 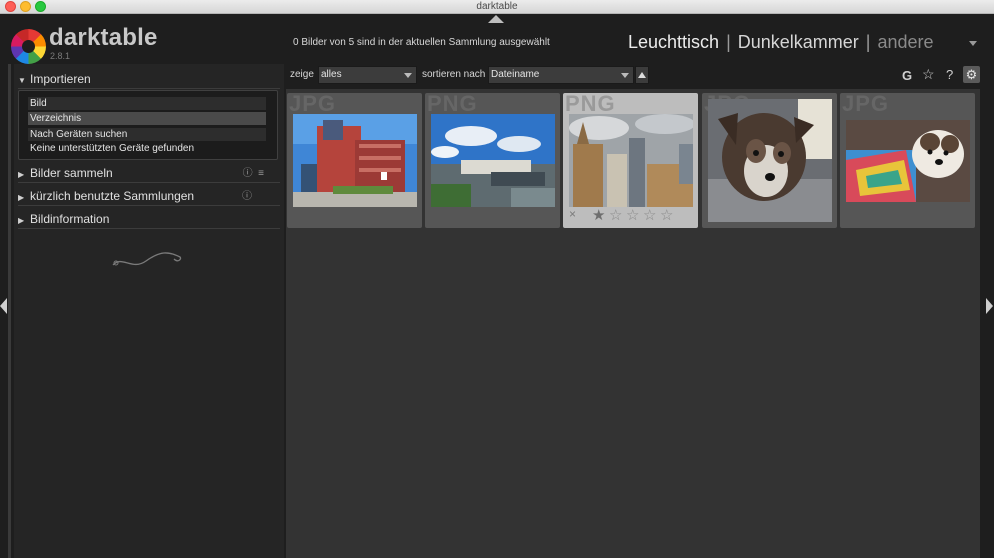 I want to click on section-collect-icons: ⓘ ≡, so click(x=253, y=173).